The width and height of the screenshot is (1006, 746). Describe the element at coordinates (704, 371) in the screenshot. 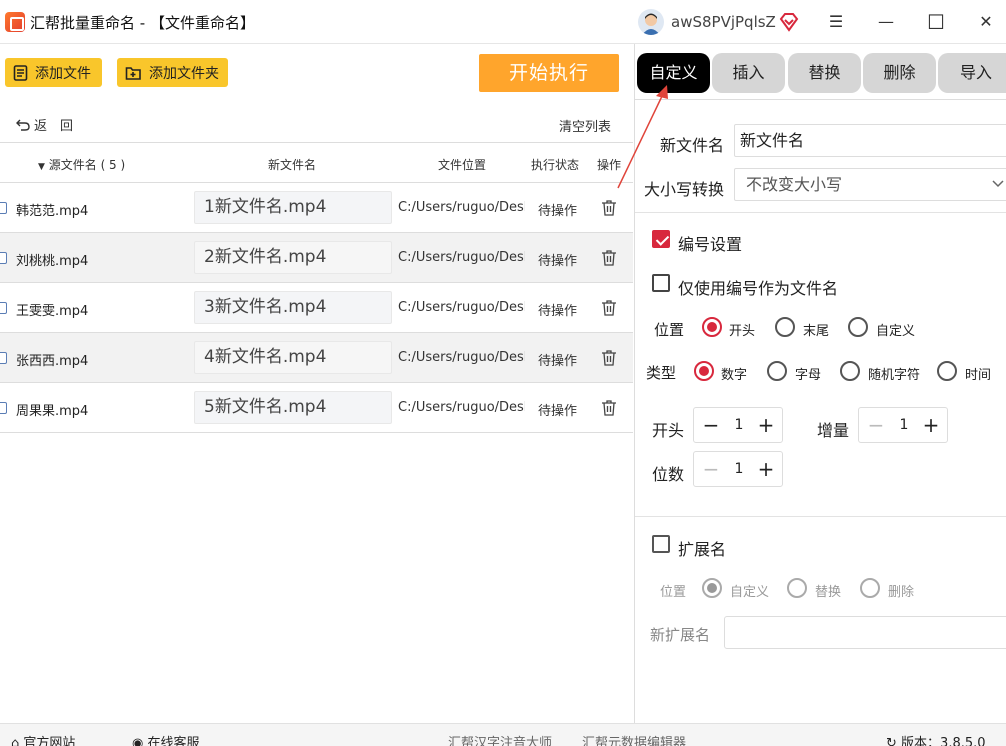

I see `type-number-radio` at that location.